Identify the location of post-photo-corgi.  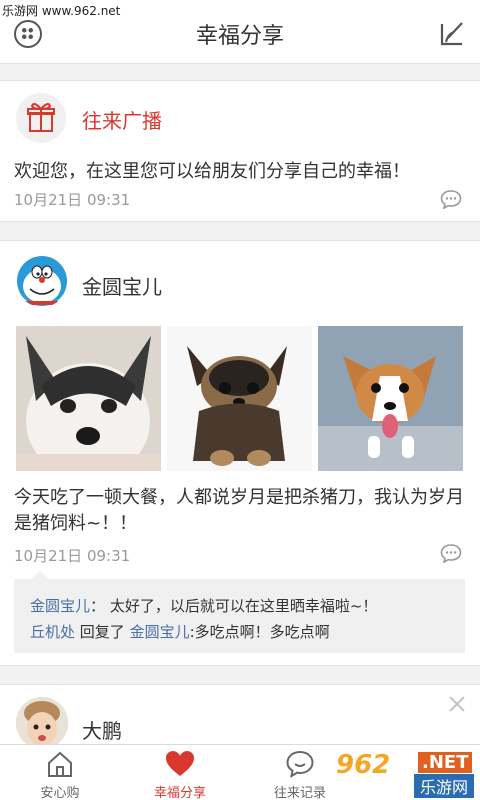
(390, 398).